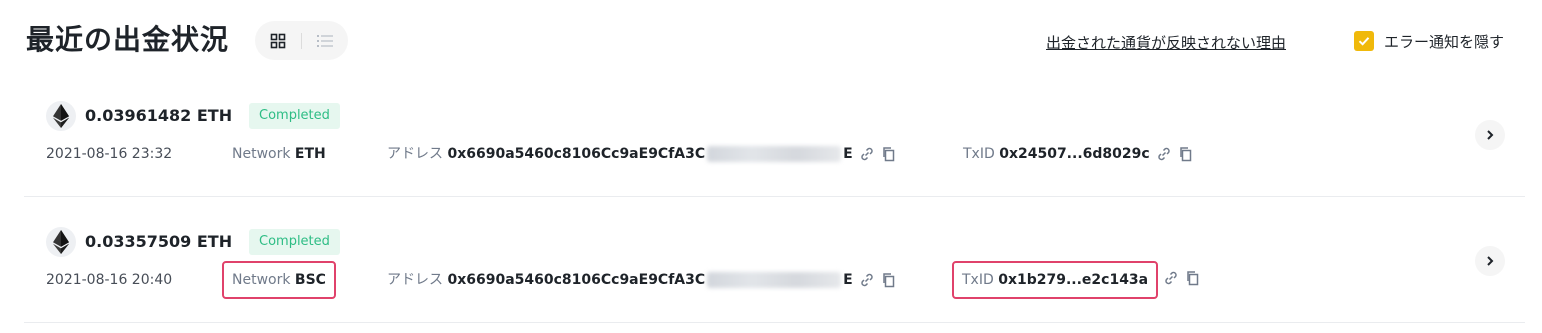 This screenshot has height=333, width=1542. I want to click on list-view-button, so click(325, 40).